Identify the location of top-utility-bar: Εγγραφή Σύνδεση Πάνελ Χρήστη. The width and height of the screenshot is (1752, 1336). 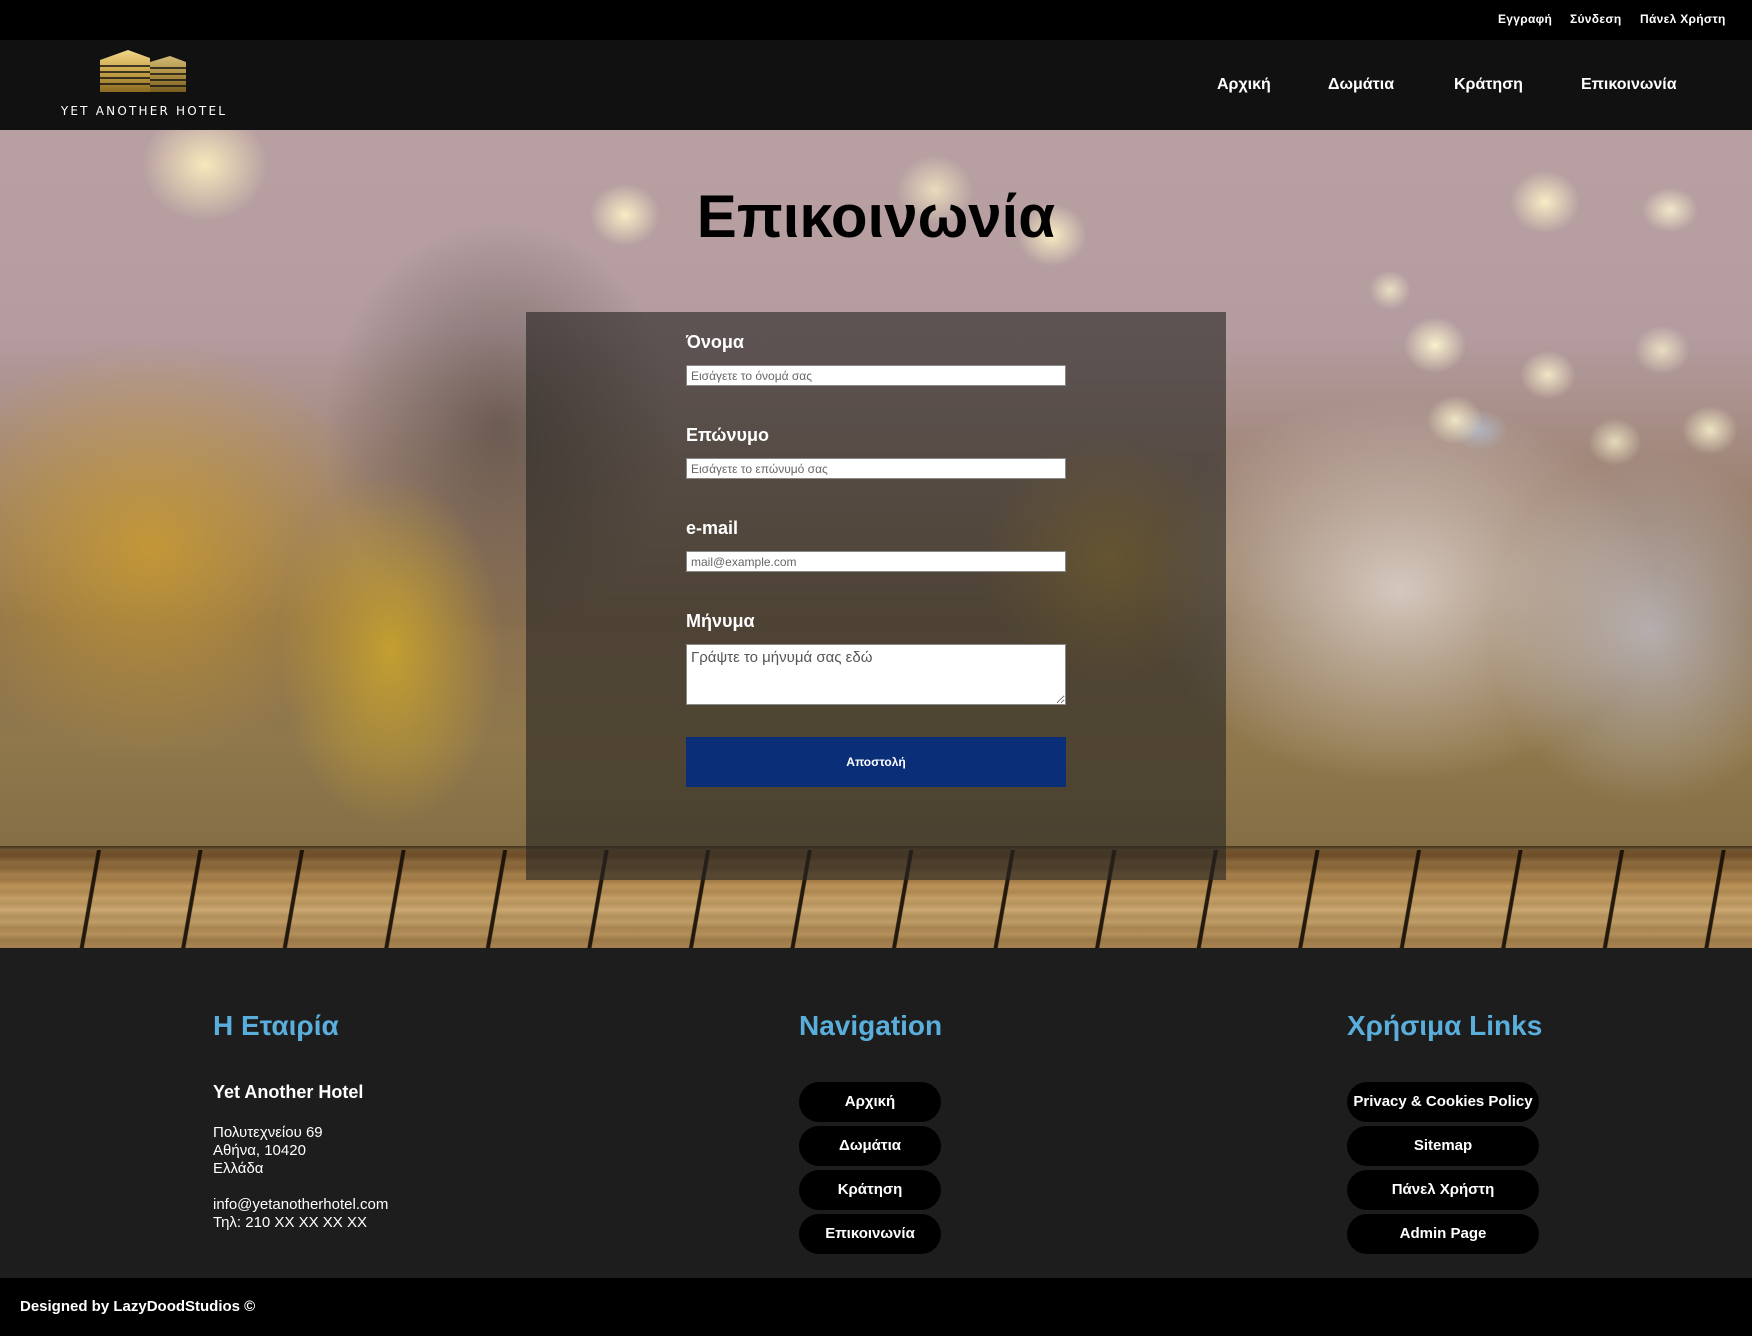
(876, 20).